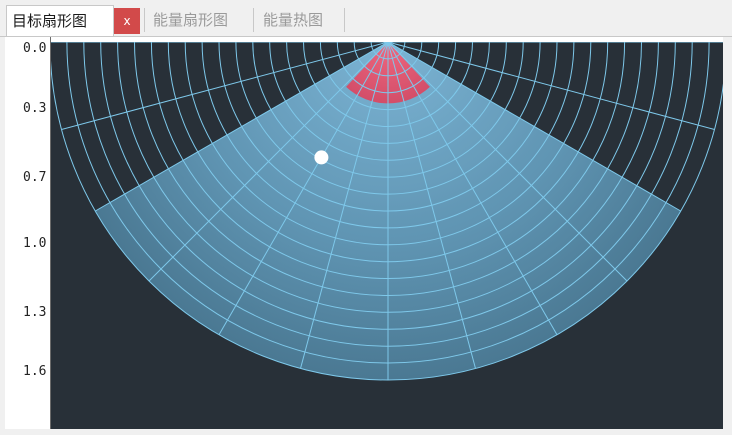 The image size is (732, 435). I want to click on tab-label: 能量扇形图, so click(191, 20).